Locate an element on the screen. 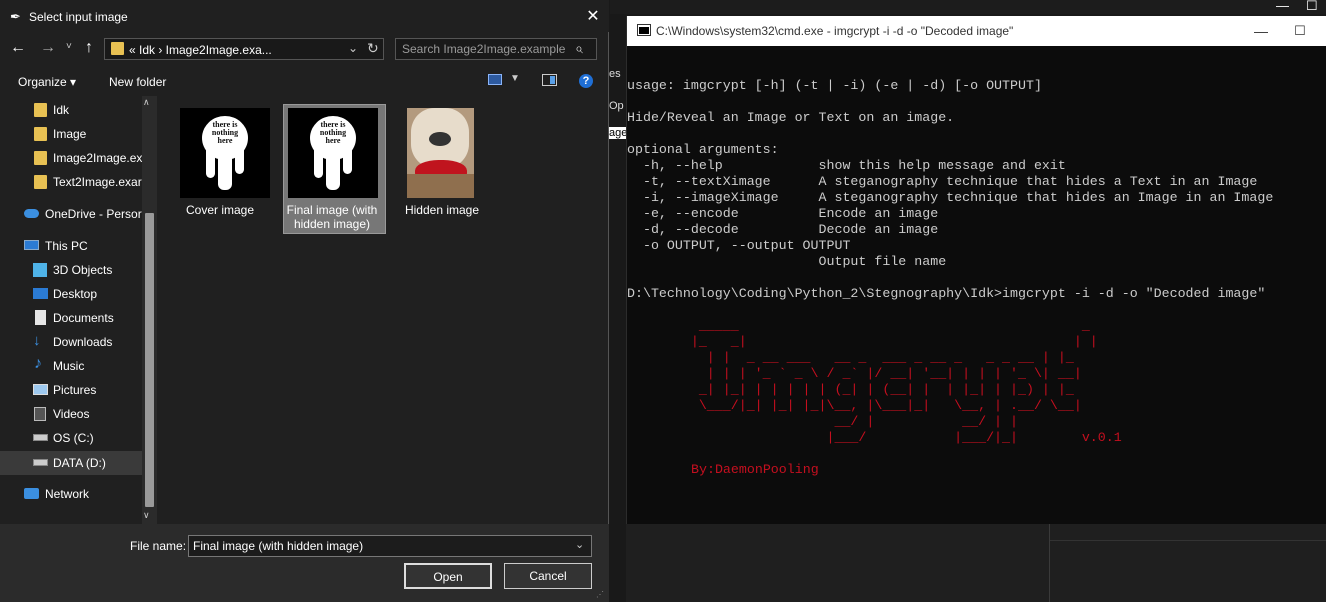  sidebar-item-this-pc: This PC is located at coordinates (71, 246).